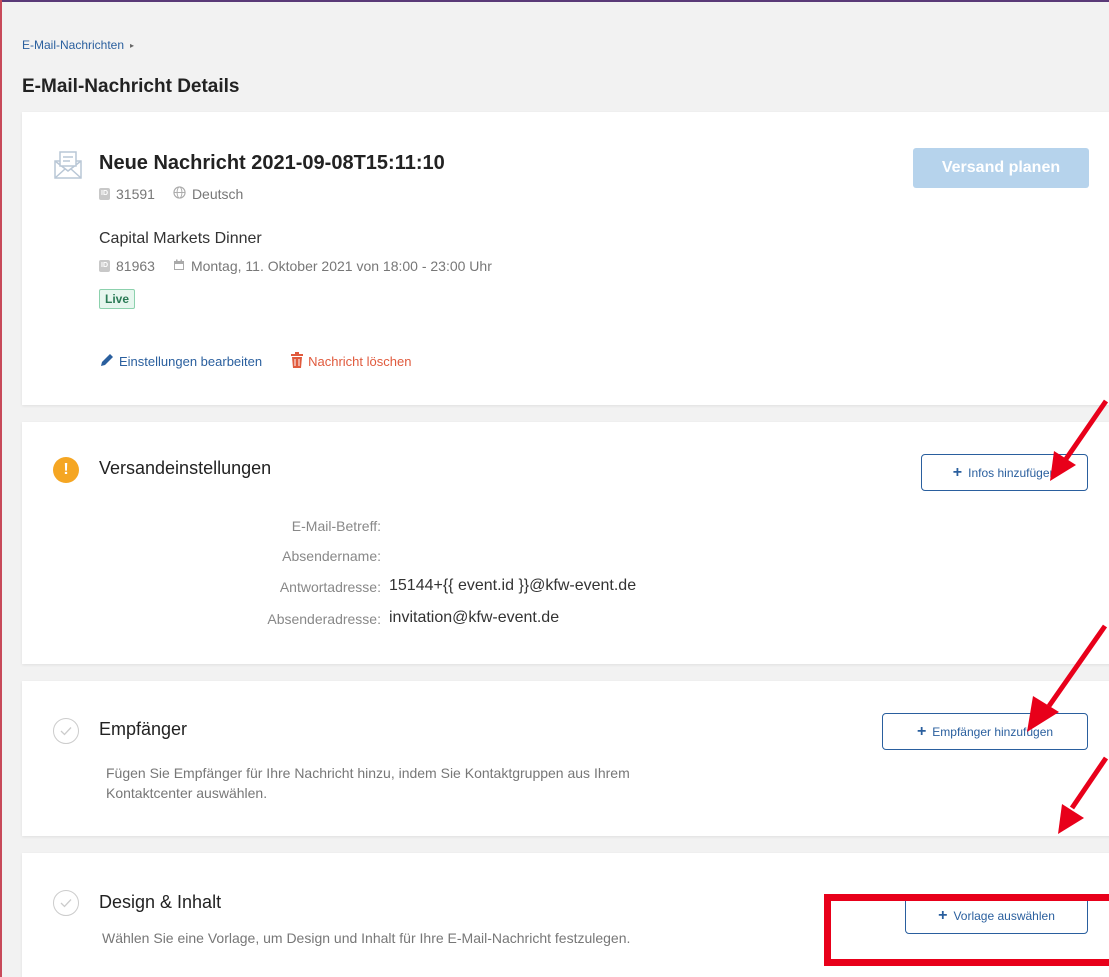 This screenshot has height=977, width=1109. What do you see at coordinates (135, 194) in the screenshot?
I see `message-id: 31591` at bounding box center [135, 194].